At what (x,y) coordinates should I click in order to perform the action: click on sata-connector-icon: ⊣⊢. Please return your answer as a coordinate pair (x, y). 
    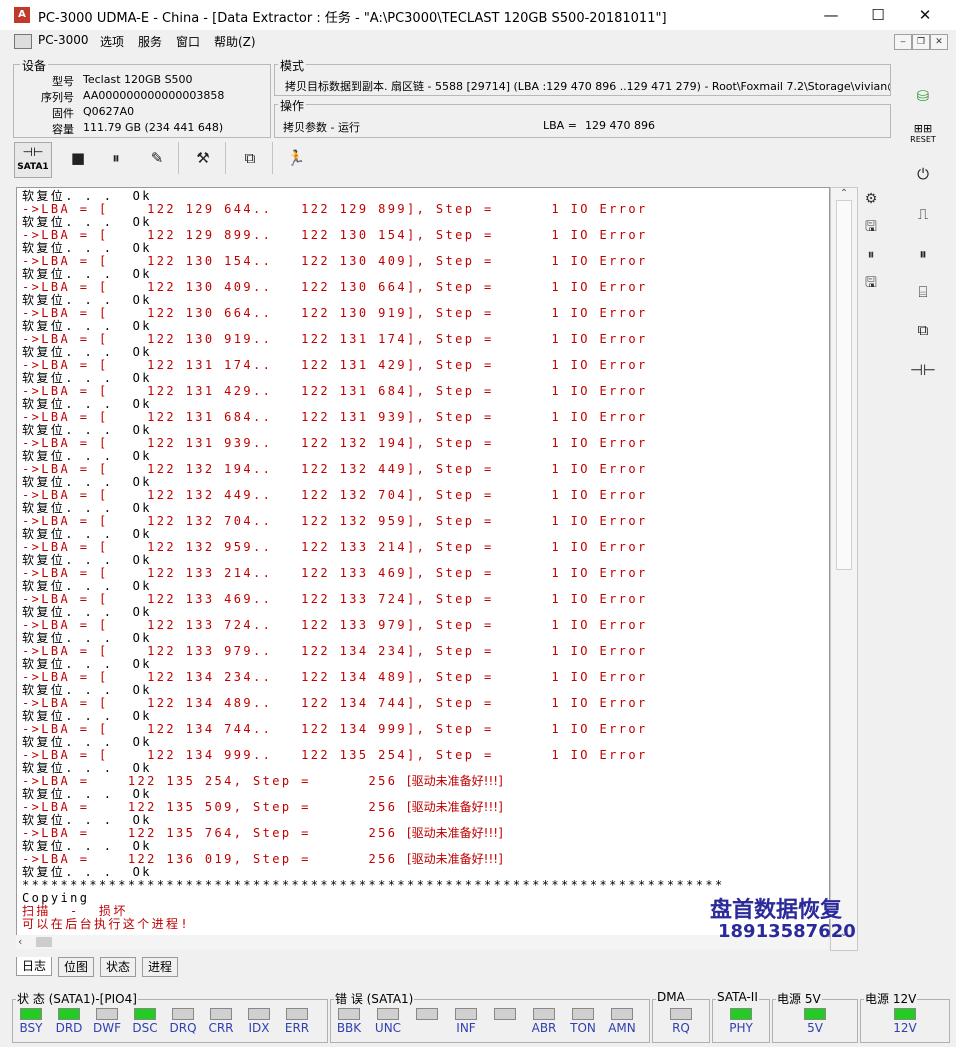
    Looking at the image, I should click on (33, 152).